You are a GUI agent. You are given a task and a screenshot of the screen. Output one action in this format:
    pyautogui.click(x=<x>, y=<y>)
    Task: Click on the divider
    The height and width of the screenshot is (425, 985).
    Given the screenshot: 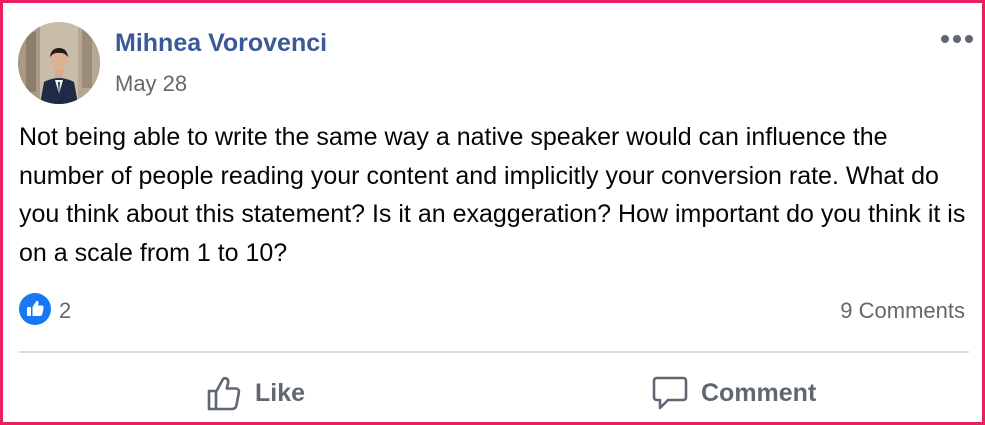 What is the action you would take?
    pyautogui.click(x=494, y=352)
    